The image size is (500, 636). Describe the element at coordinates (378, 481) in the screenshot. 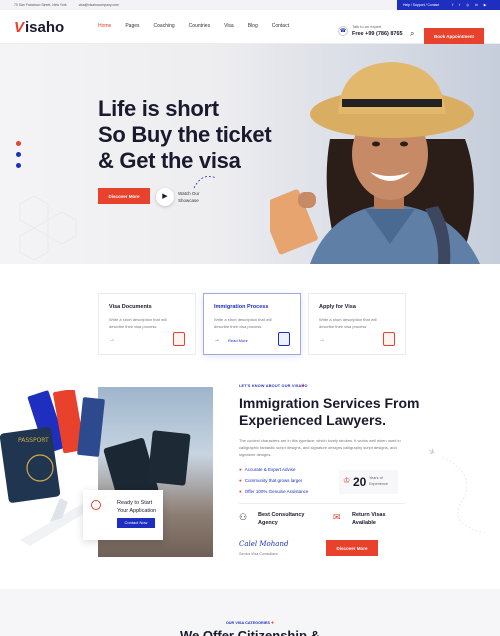

I see `years-label: Years of Experience` at that location.